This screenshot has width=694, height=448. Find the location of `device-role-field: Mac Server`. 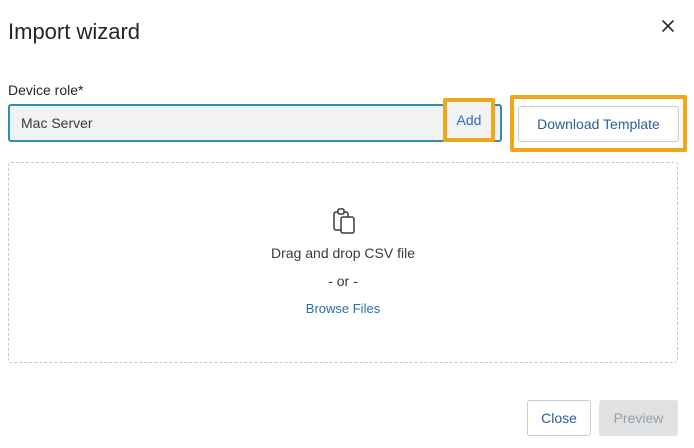

device-role-field: Mac Server is located at coordinates (255, 123).